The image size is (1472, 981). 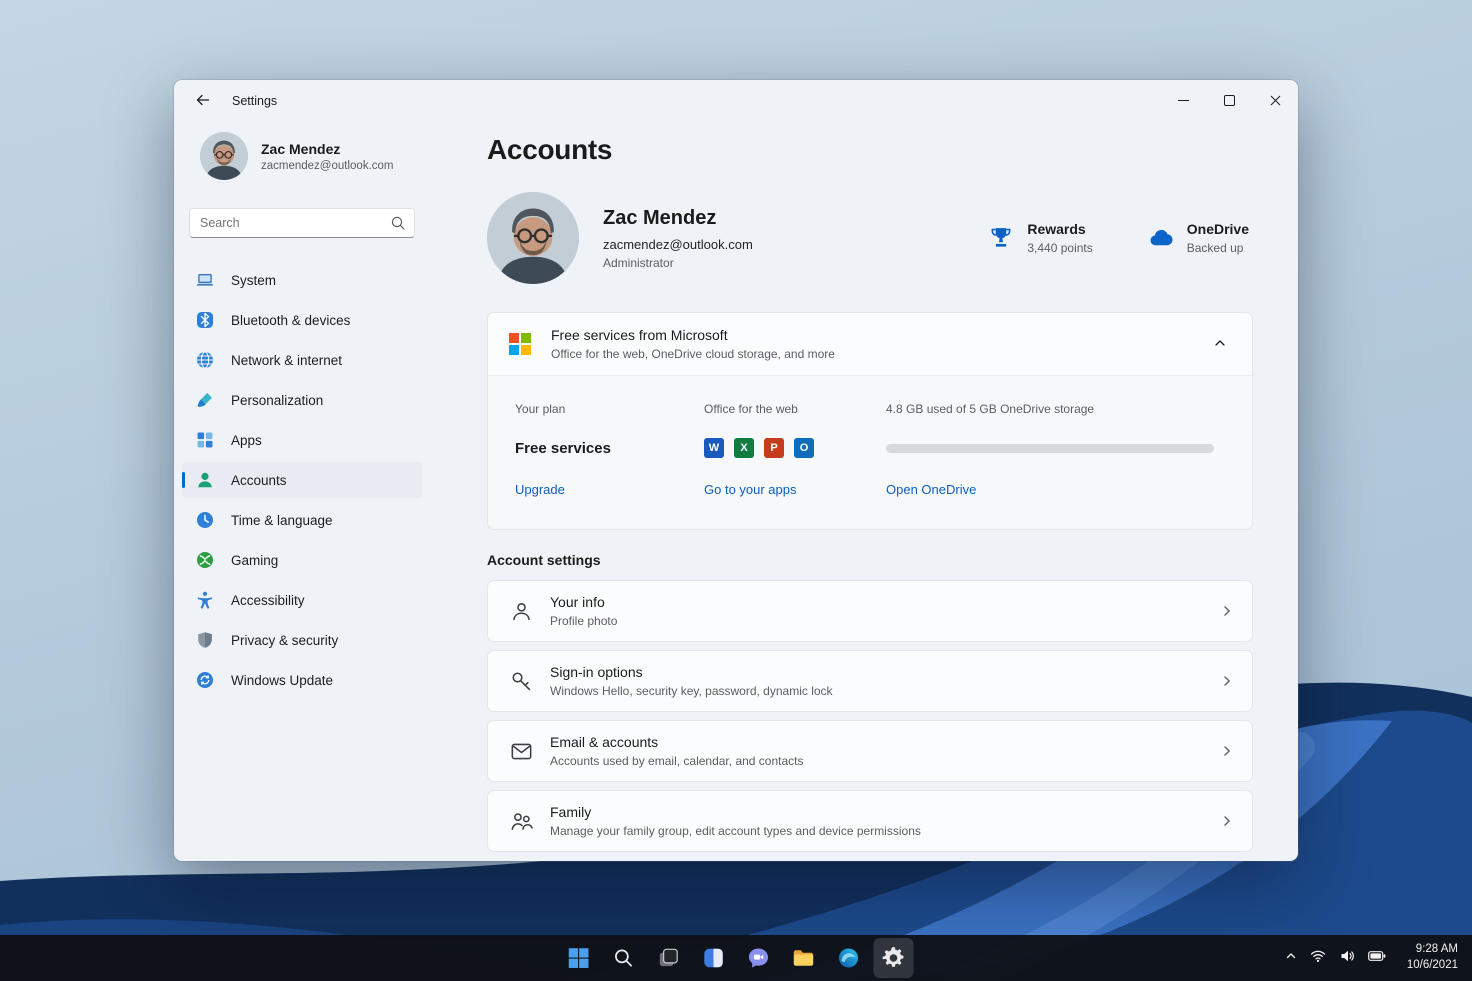 I want to click on battery-tray-button, so click(x=1377, y=958).